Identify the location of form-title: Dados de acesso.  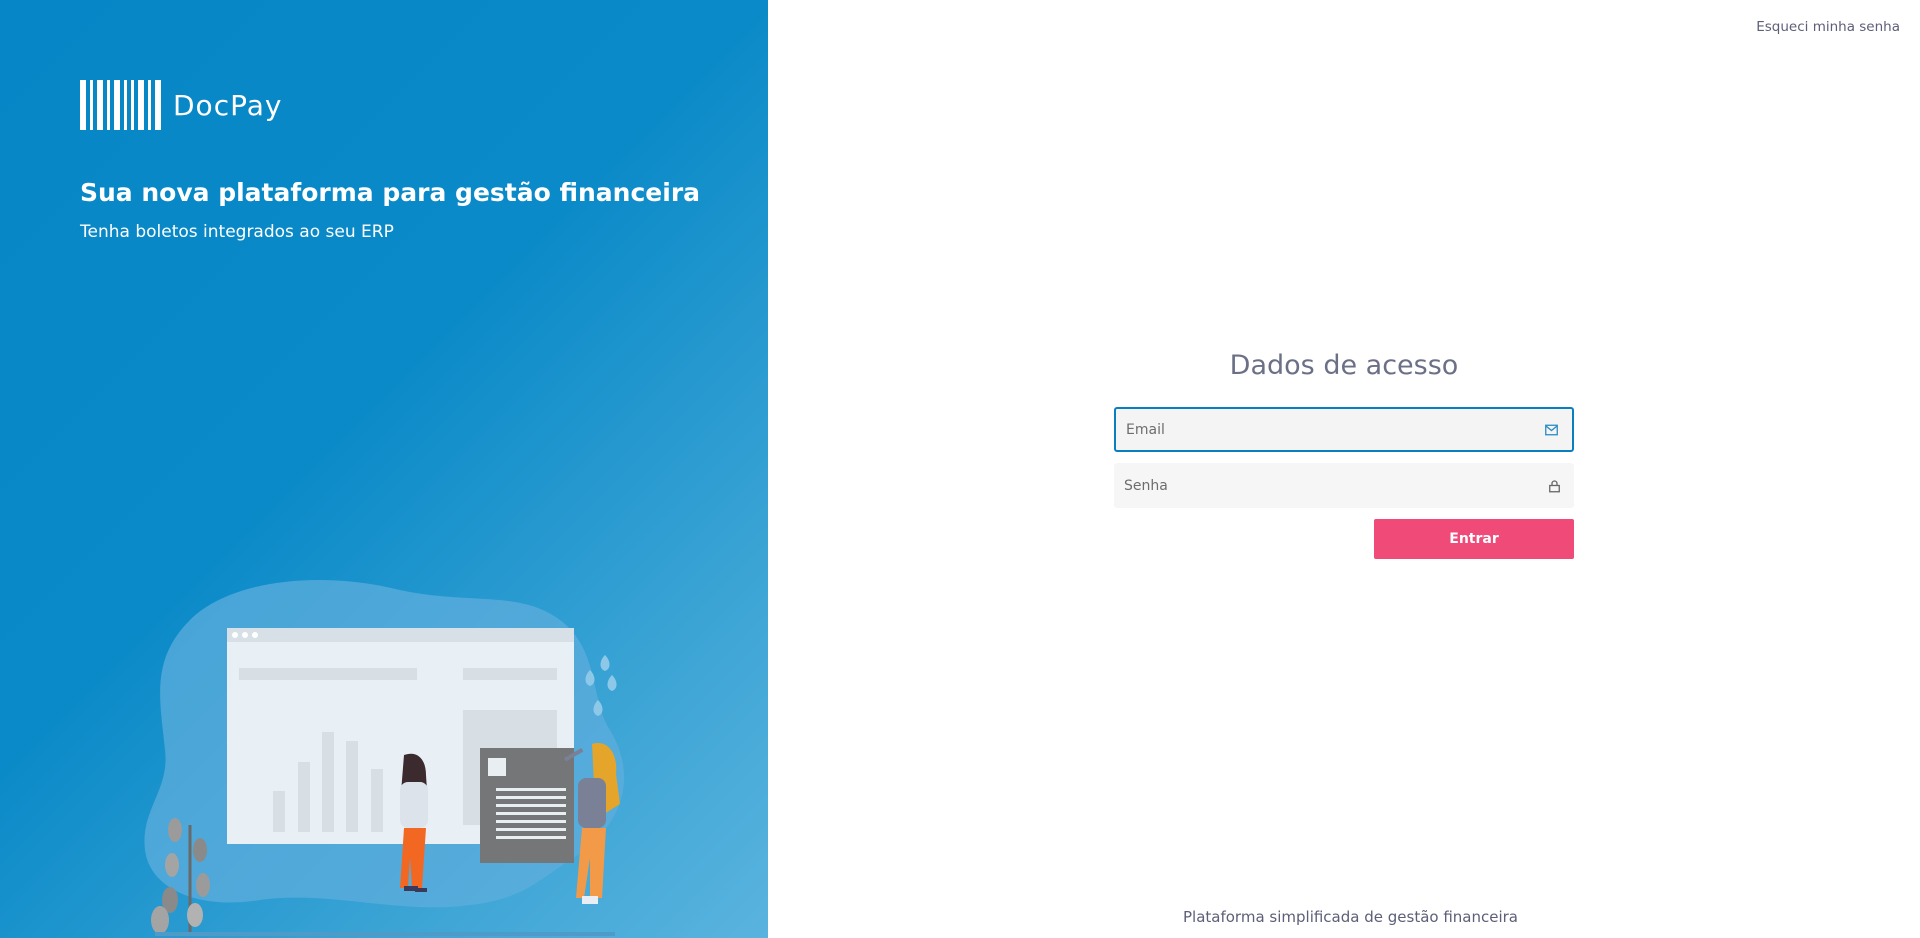
(1344, 365).